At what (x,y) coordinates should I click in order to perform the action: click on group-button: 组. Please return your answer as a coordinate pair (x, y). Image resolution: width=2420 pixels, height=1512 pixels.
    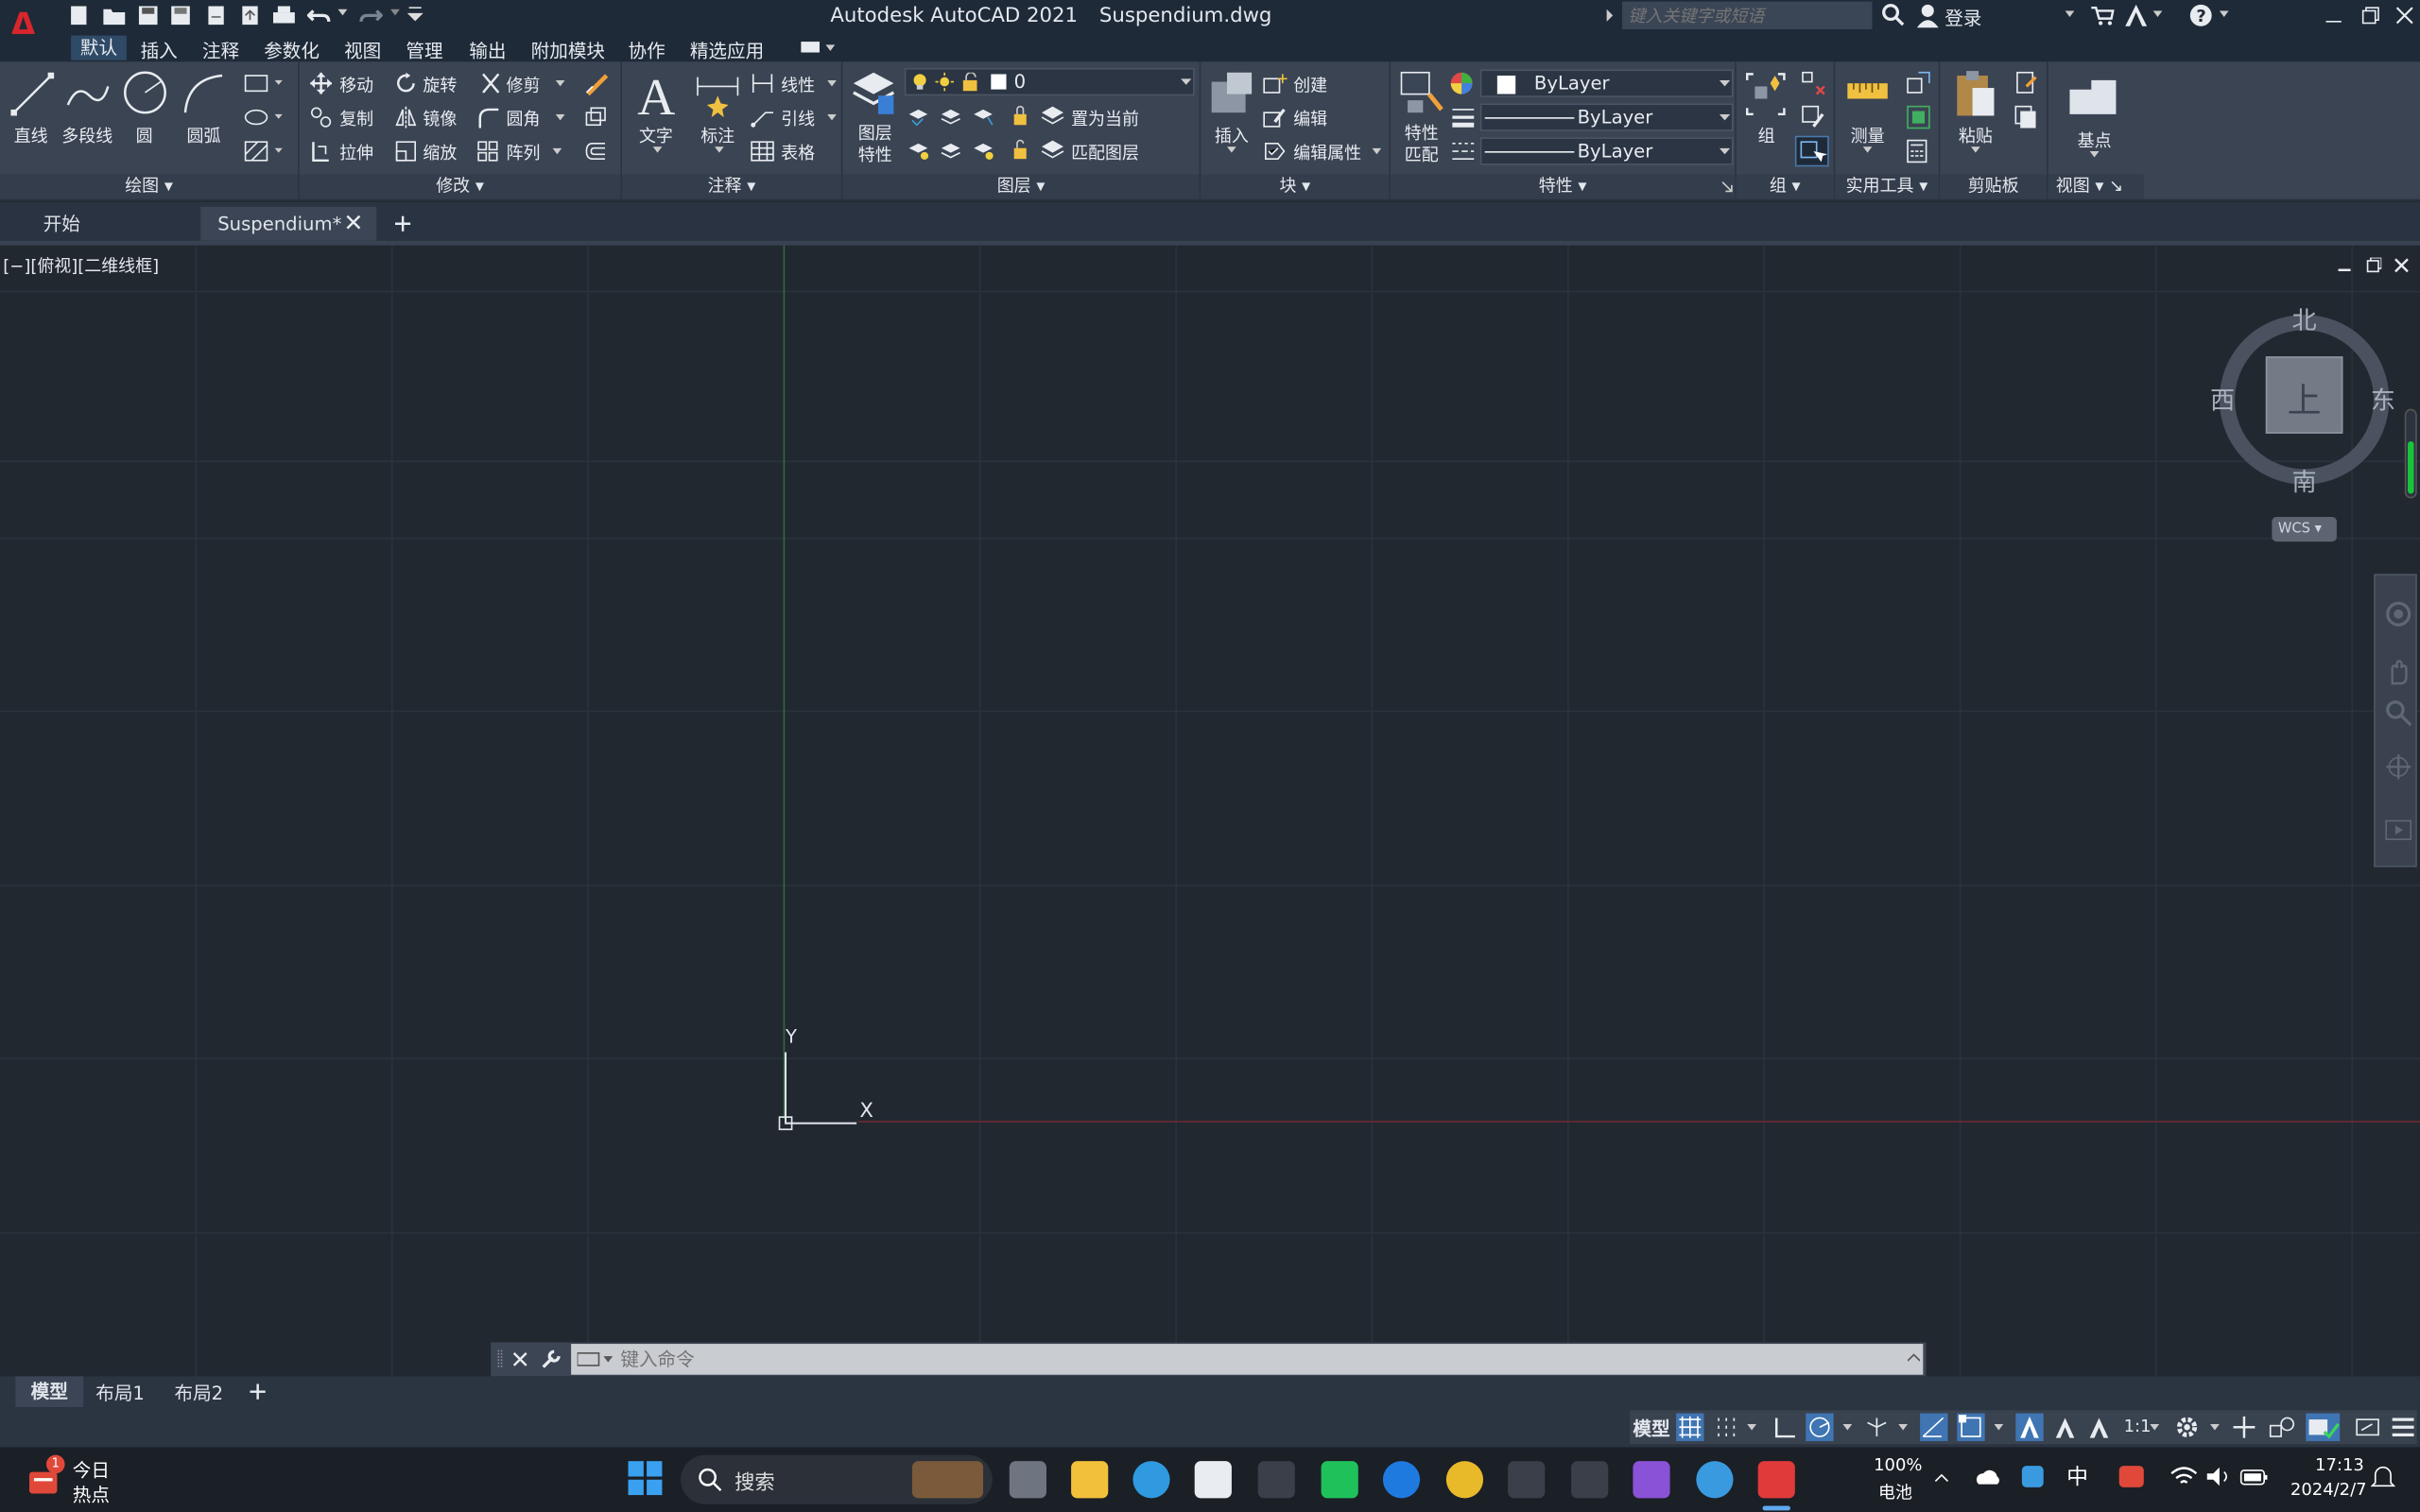
    Looking at the image, I should click on (1766, 136).